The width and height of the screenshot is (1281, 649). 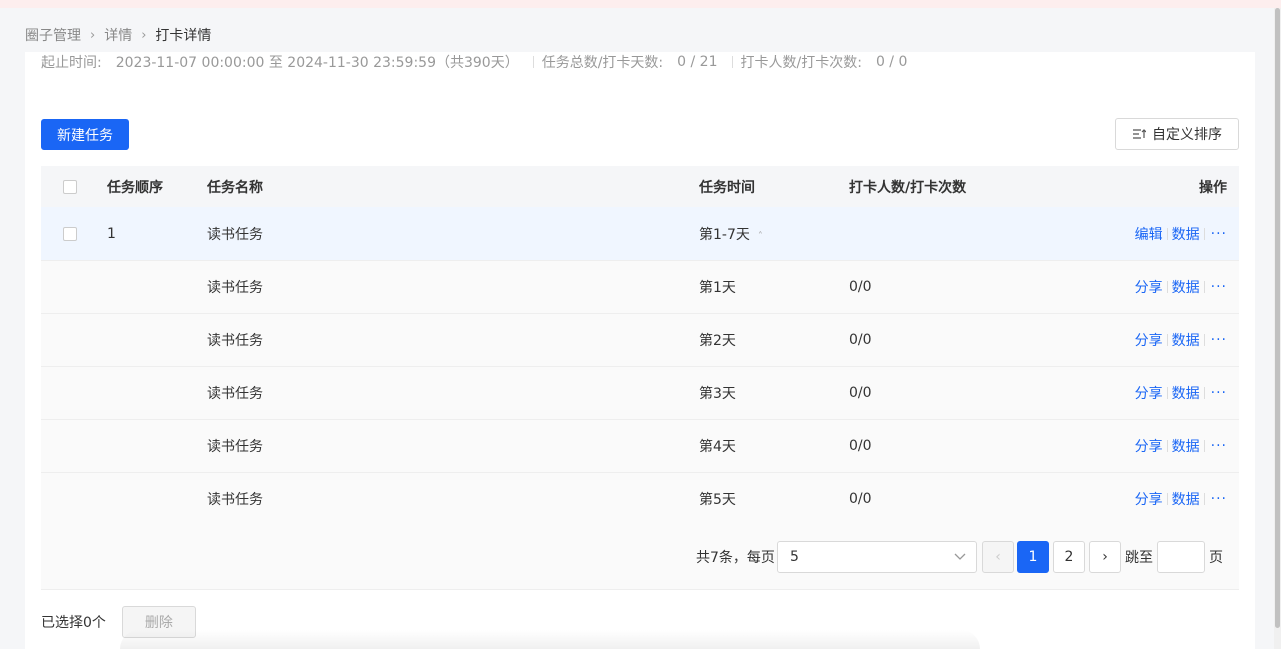 What do you see at coordinates (640, 186) in the screenshot?
I see `table-header: 任务顺序 任务名称 任务时间 打卡人数/打卡次数 操作` at bounding box center [640, 186].